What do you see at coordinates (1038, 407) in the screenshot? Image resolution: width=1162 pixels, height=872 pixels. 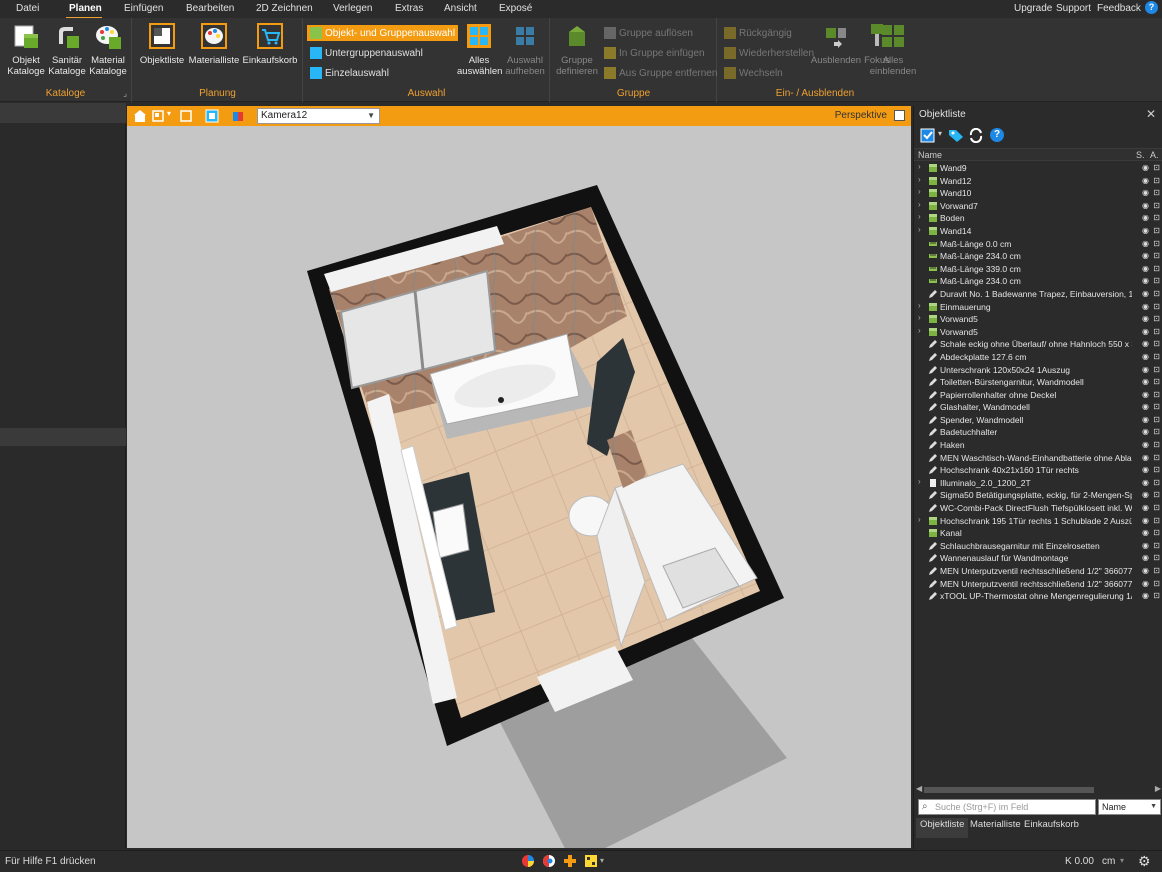 I see `tree-item: Glashalter, Wandmodell ◉ ⊡` at bounding box center [1038, 407].